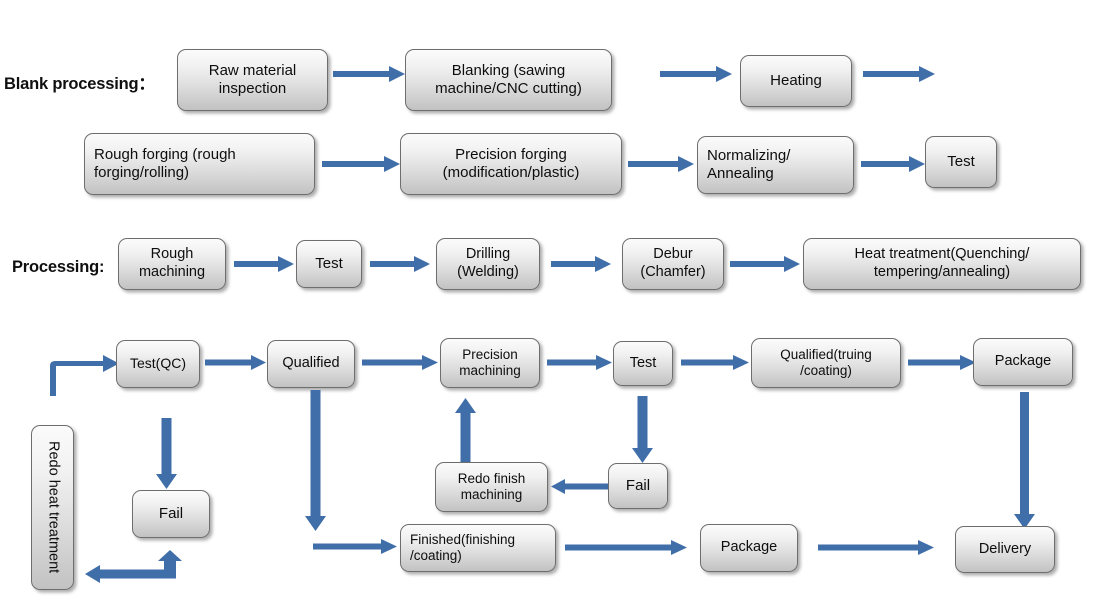  I want to click on node-drilling-line1: Drilling, so click(488, 254).